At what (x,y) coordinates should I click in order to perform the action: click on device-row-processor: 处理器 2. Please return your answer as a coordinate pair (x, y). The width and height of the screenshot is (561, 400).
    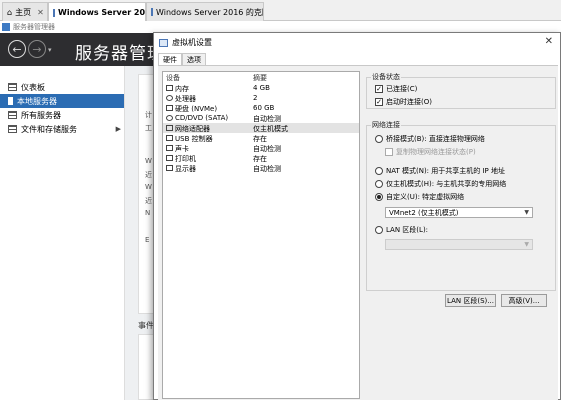
    Looking at the image, I should click on (261, 98).